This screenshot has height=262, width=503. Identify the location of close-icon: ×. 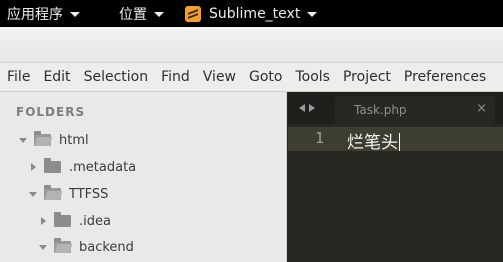
(481, 108).